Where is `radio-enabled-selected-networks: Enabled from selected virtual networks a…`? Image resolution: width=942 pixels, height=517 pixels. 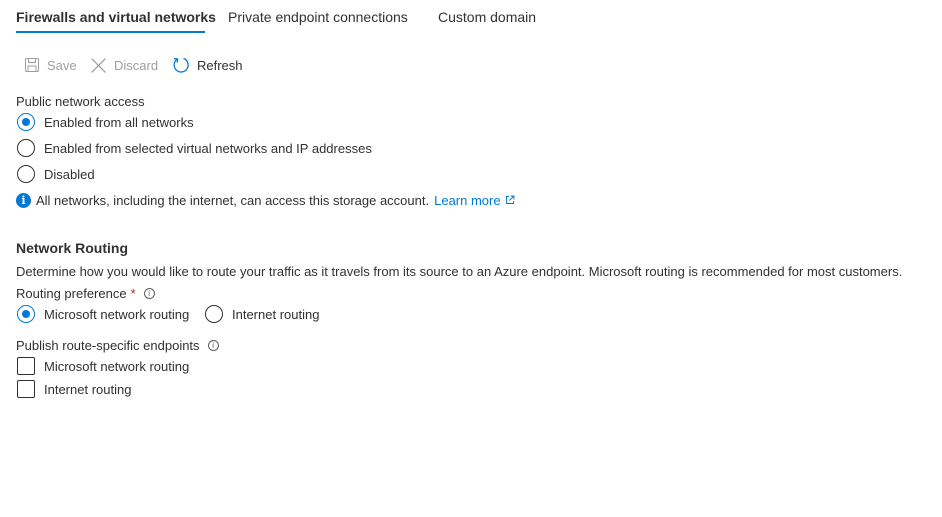
radio-enabled-selected-networks: Enabled from selected virtual networks a… is located at coordinates (194, 148).